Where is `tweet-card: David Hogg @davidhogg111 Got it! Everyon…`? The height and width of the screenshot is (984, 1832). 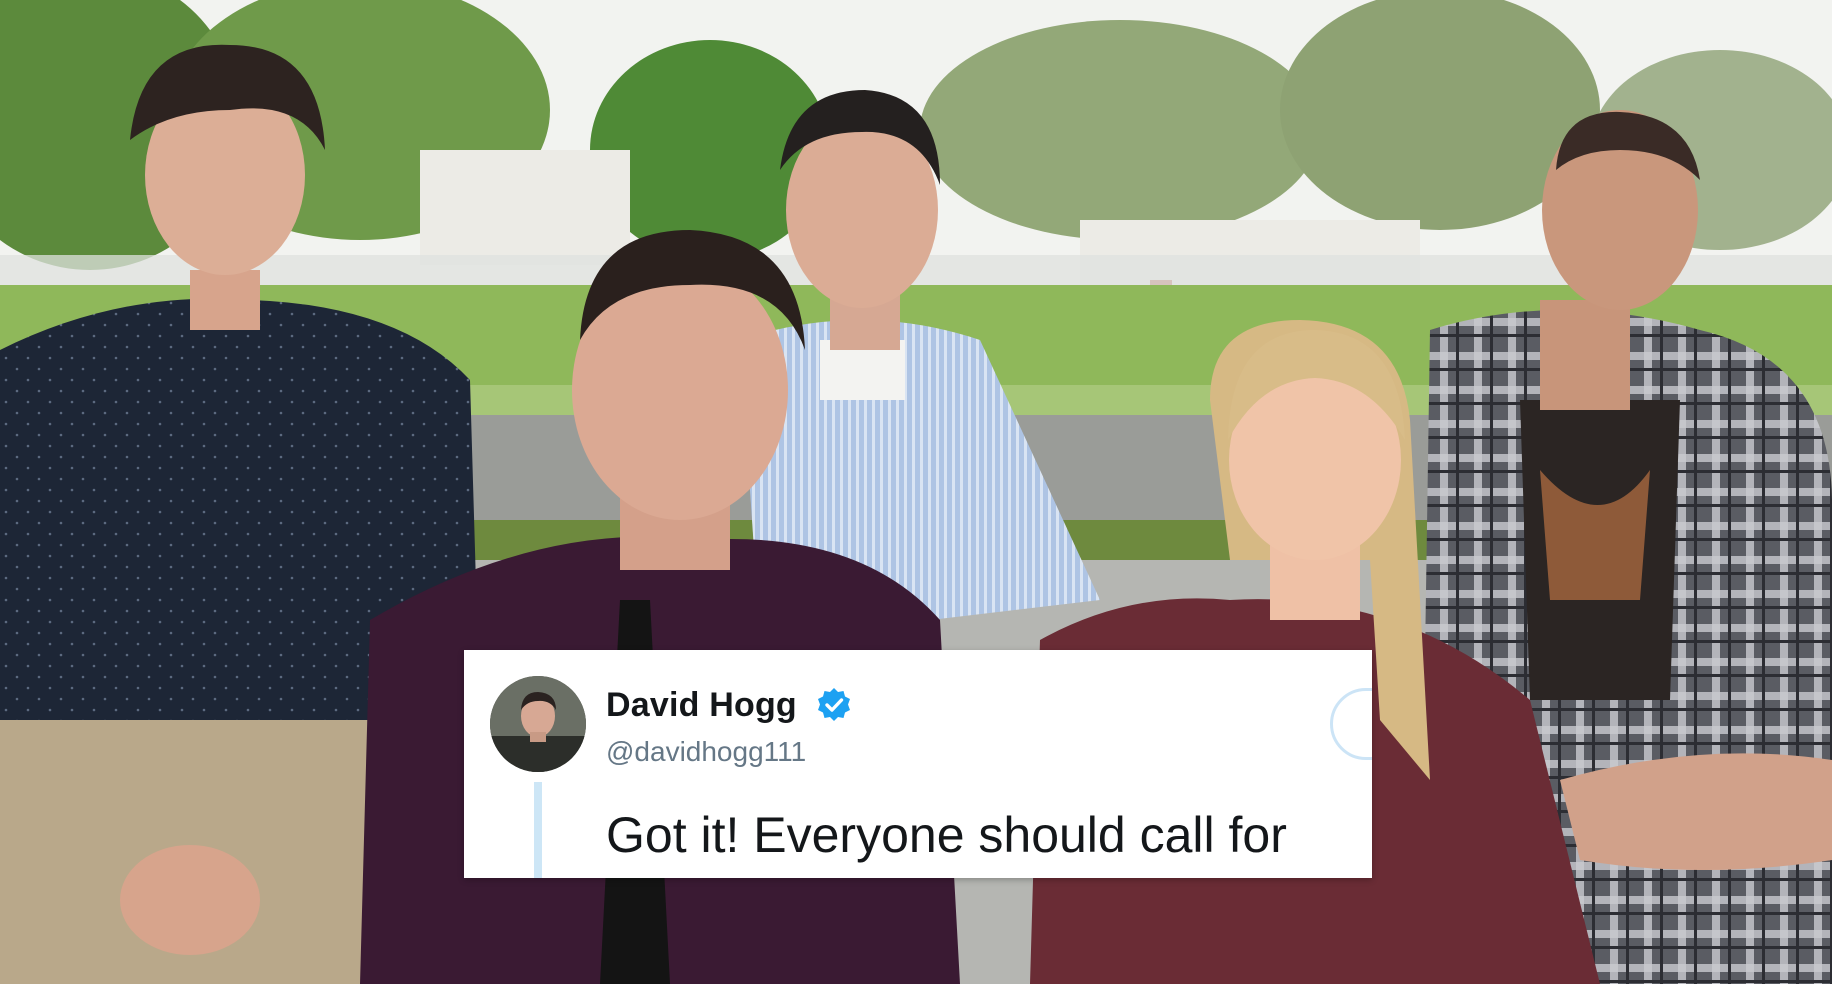 tweet-card: David Hogg @davidhogg111 Got it! Everyon… is located at coordinates (918, 764).